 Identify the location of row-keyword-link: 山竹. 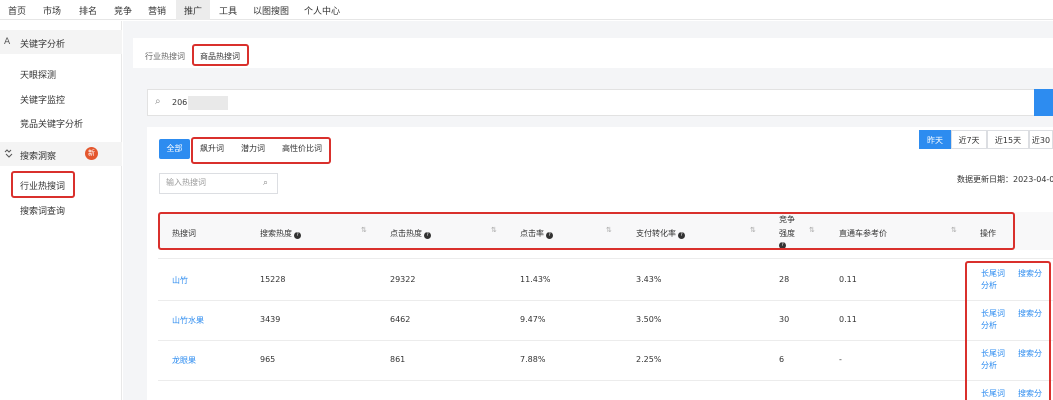
(180, 280).